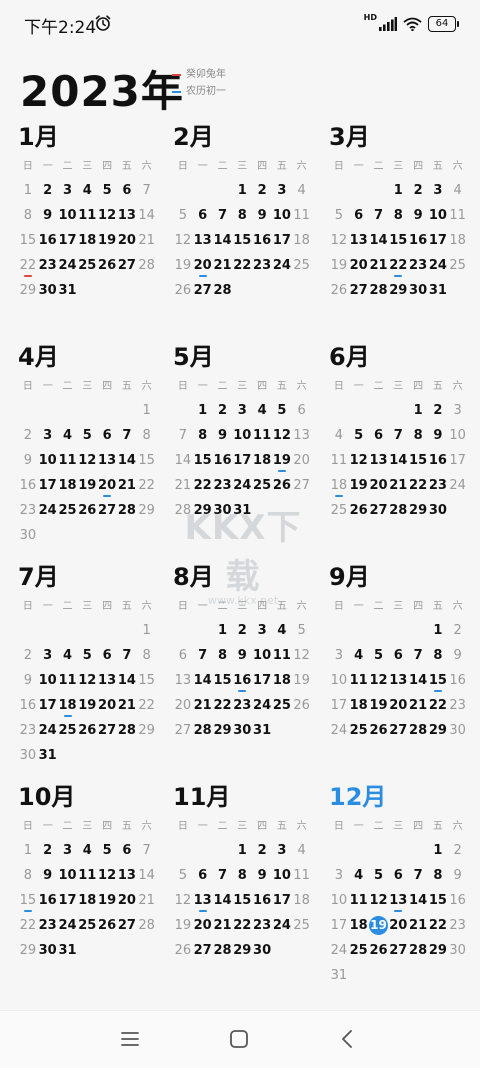  I want to click on day-cell: 31, so click(48, 755).